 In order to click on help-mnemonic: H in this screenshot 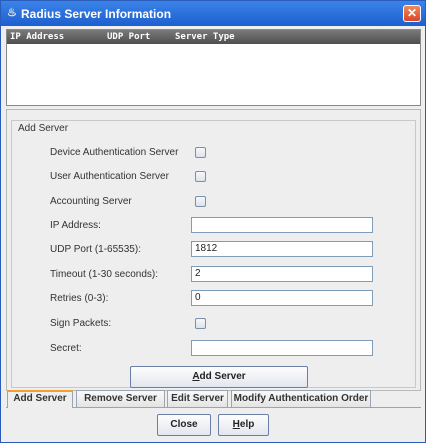, I will do `click(236, 424)`.